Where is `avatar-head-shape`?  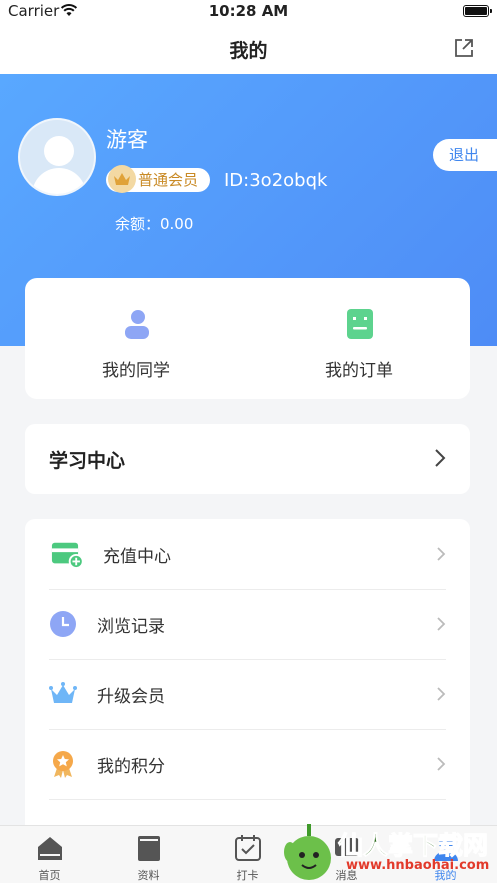 avatar-head-shape is located at coordinates (59, 151).